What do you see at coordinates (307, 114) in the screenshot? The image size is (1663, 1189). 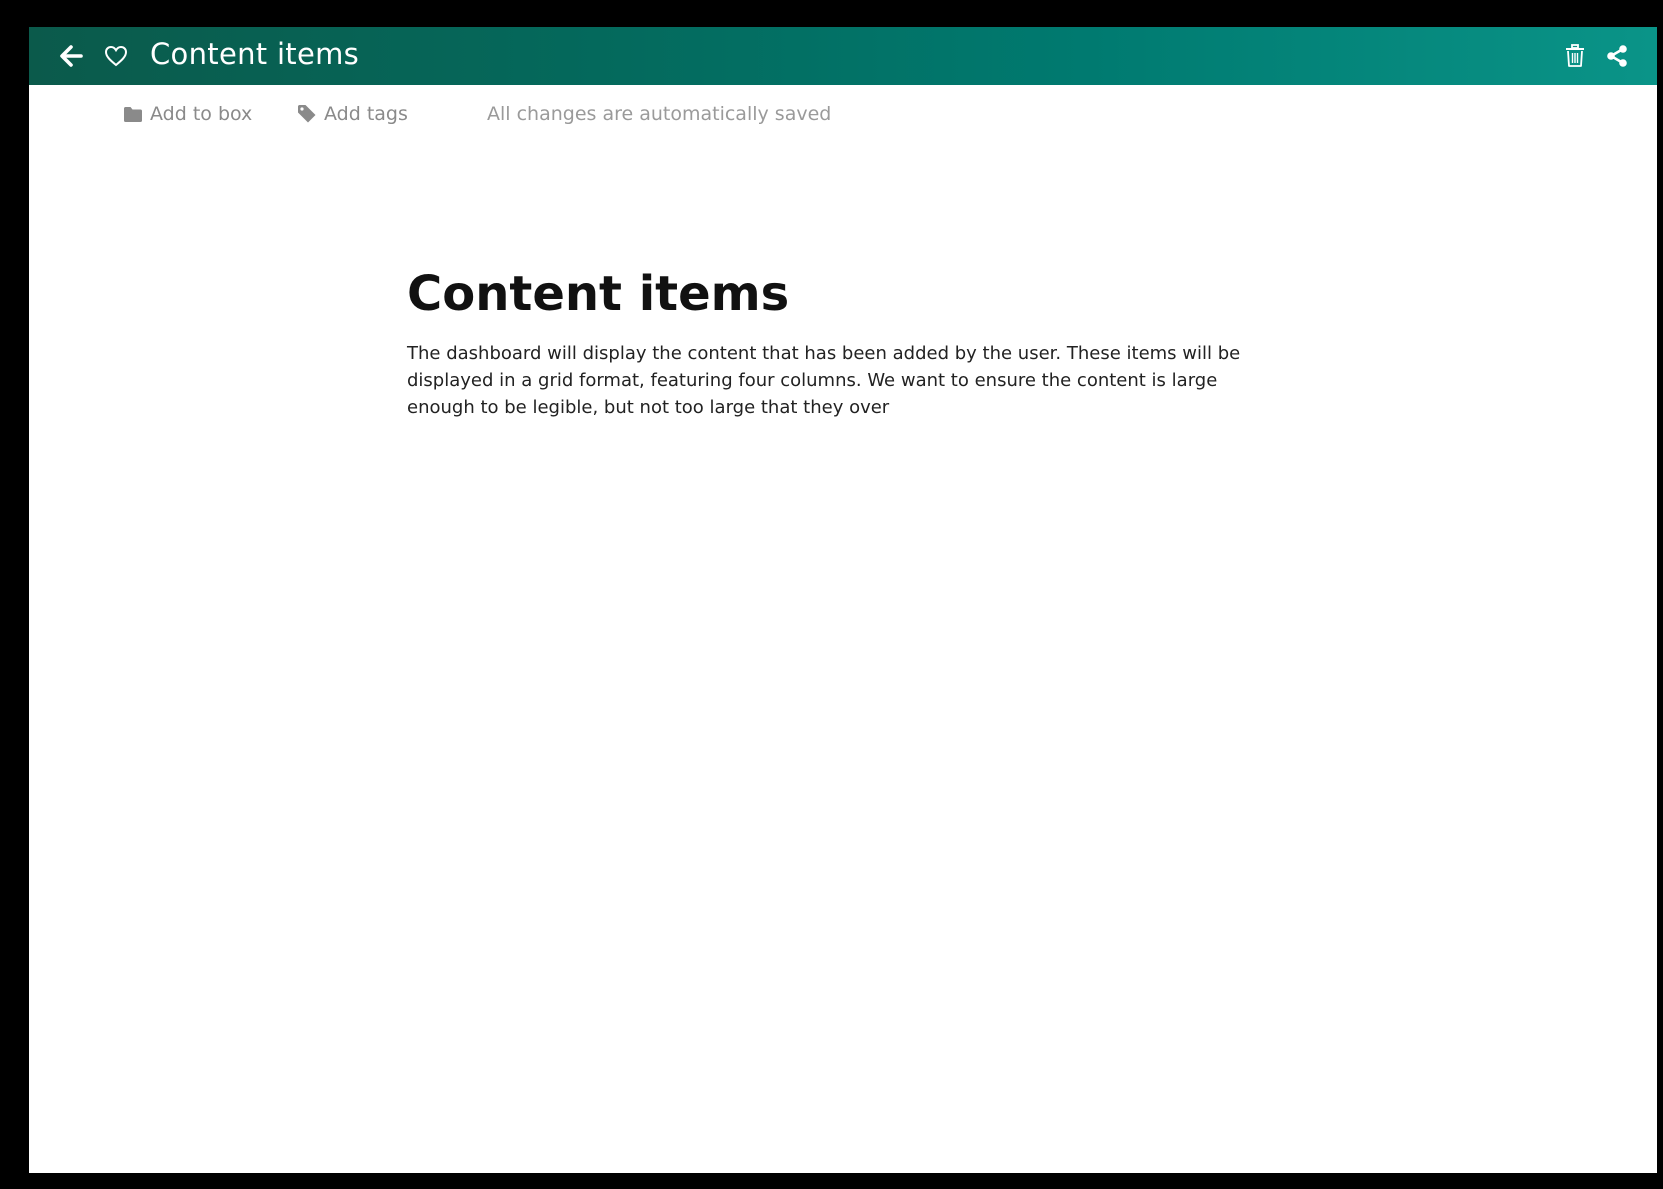 I see `tag-icon` at bounding box center [307, 114].